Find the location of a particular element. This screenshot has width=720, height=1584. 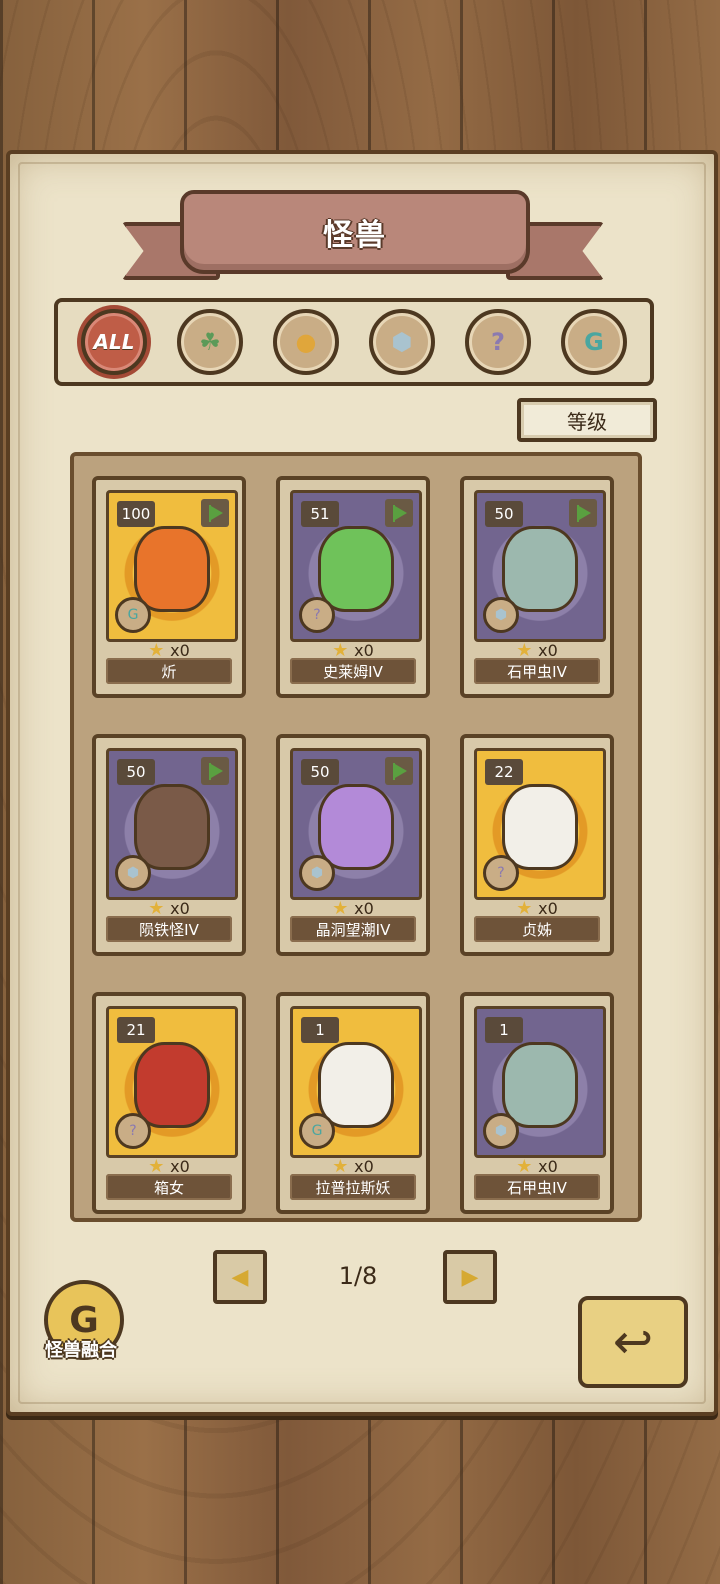

next-page-button: ▶ is located at coordinates (470, 1277).